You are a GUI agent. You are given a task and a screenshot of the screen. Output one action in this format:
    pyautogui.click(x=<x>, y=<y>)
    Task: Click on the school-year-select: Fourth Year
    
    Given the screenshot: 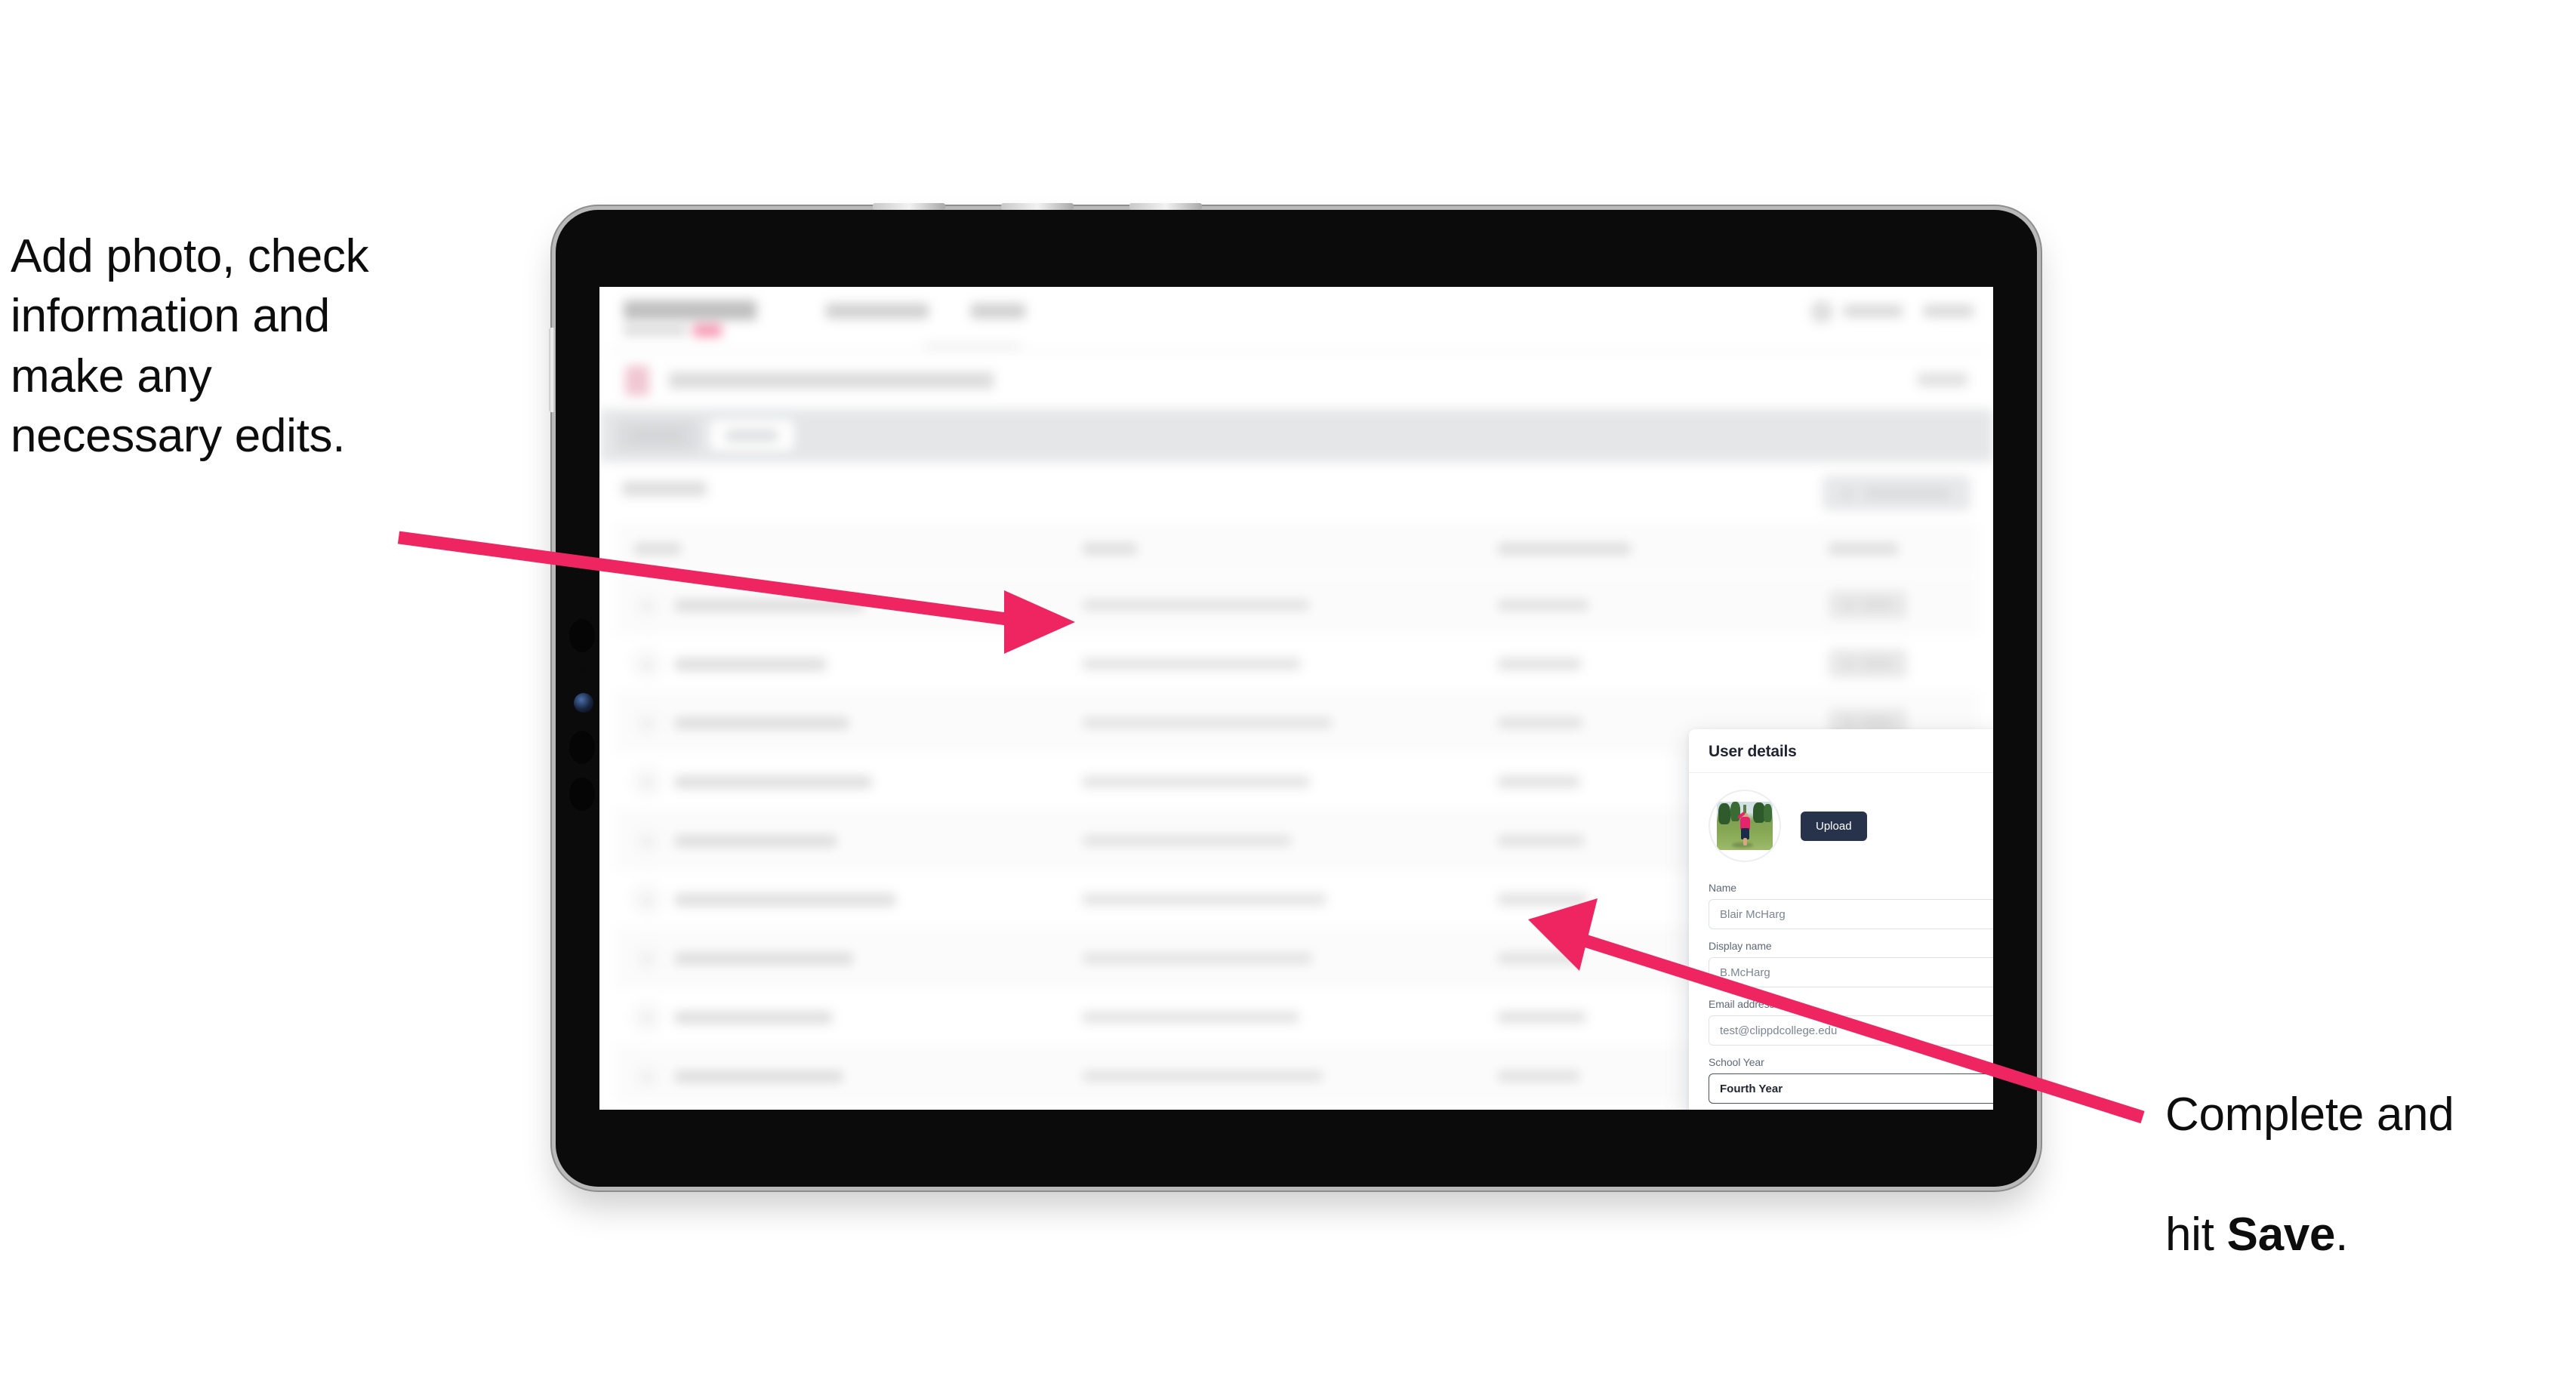 What is the action you would take?
    pyautogui.click(x=1851, y=1088)
    